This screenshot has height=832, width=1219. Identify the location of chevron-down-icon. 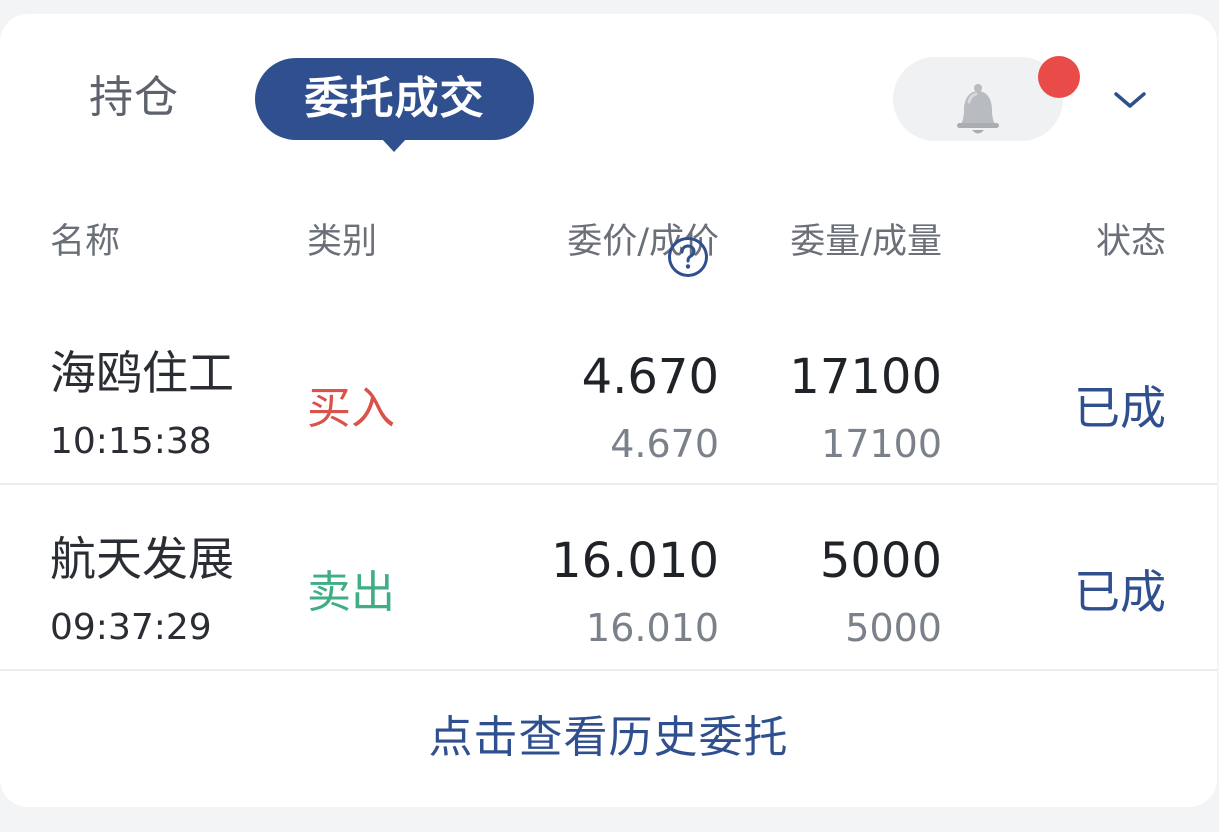
(1130, 100).